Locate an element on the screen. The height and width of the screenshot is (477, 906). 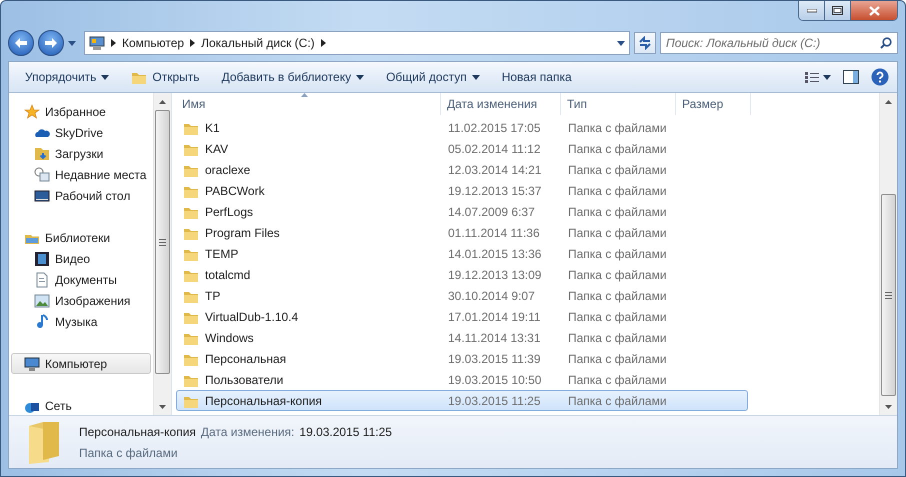
breadcrumb: Компьютер is located at coordinates (153, 43).